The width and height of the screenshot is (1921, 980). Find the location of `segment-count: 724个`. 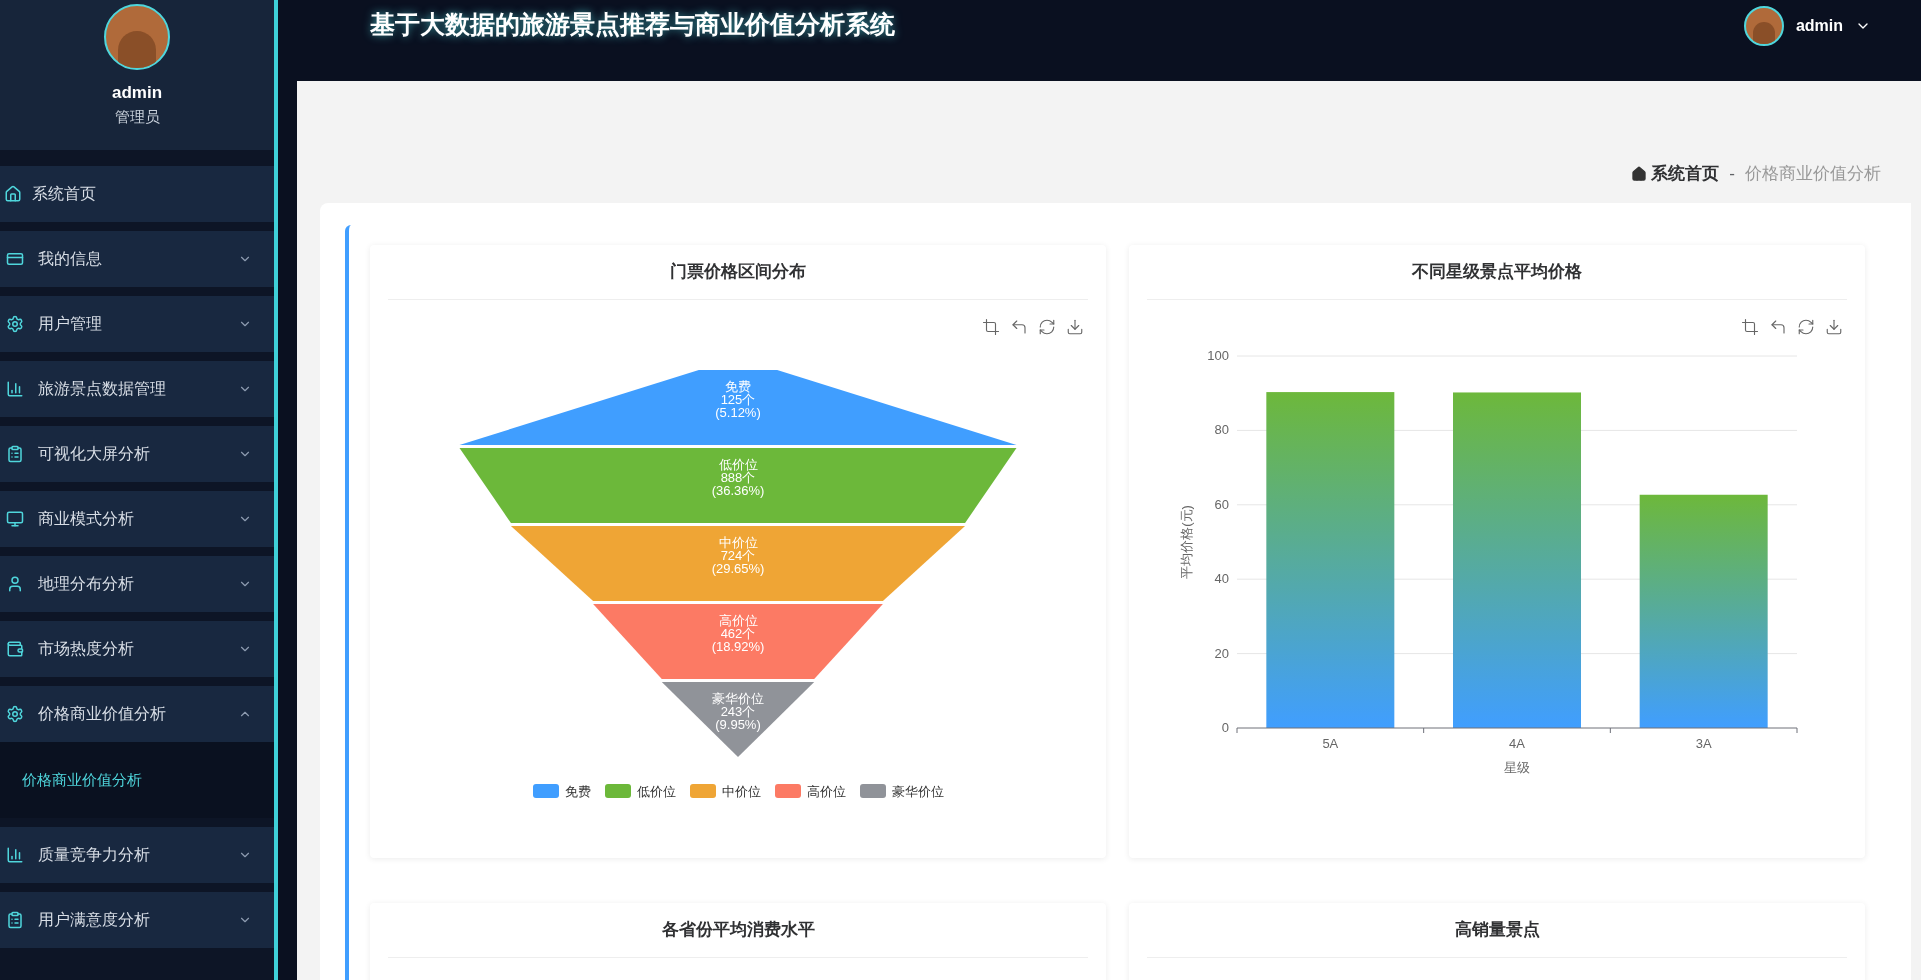

segment-count: 724个 is located at coordinates (738, 554).